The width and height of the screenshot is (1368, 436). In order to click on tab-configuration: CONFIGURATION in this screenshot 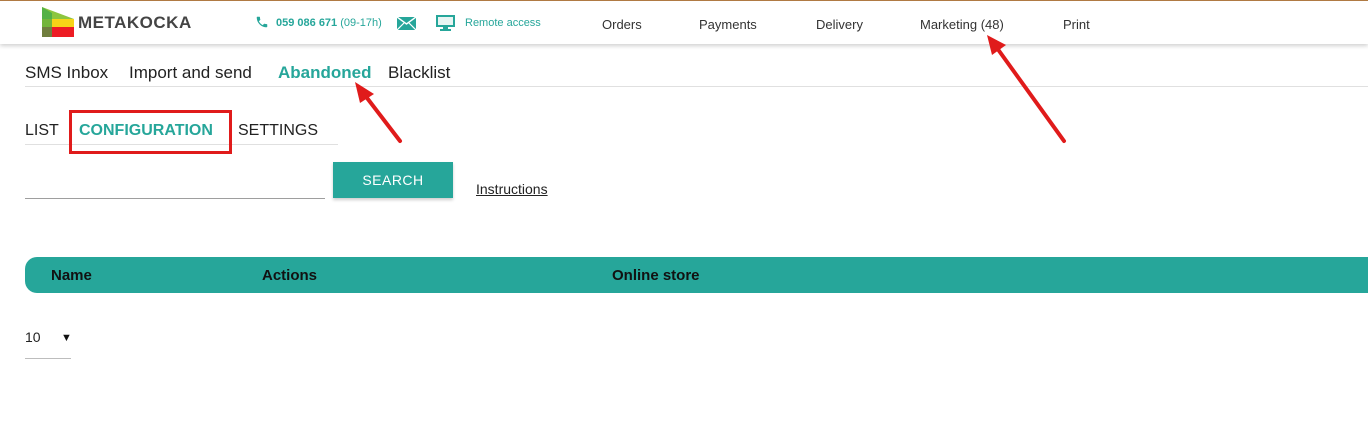, I will do `click(146, 131)`.